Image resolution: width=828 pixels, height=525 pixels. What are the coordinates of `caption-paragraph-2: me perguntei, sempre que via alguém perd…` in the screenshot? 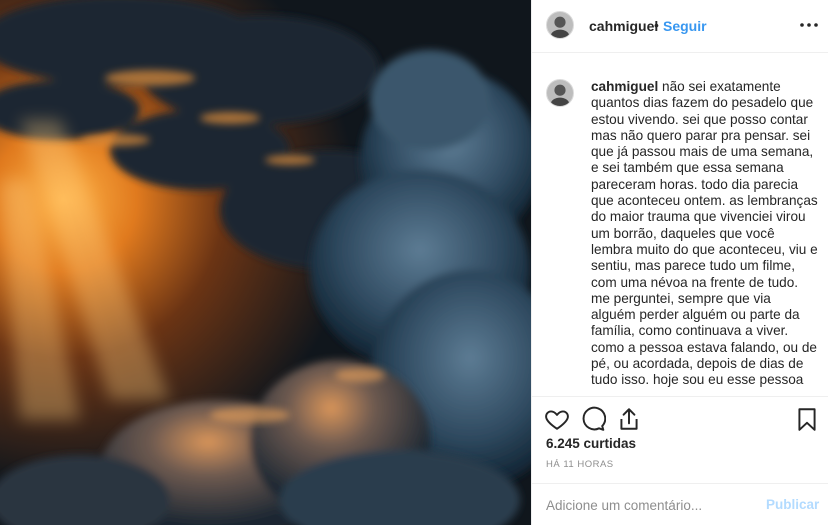 It's located at (704, 339).